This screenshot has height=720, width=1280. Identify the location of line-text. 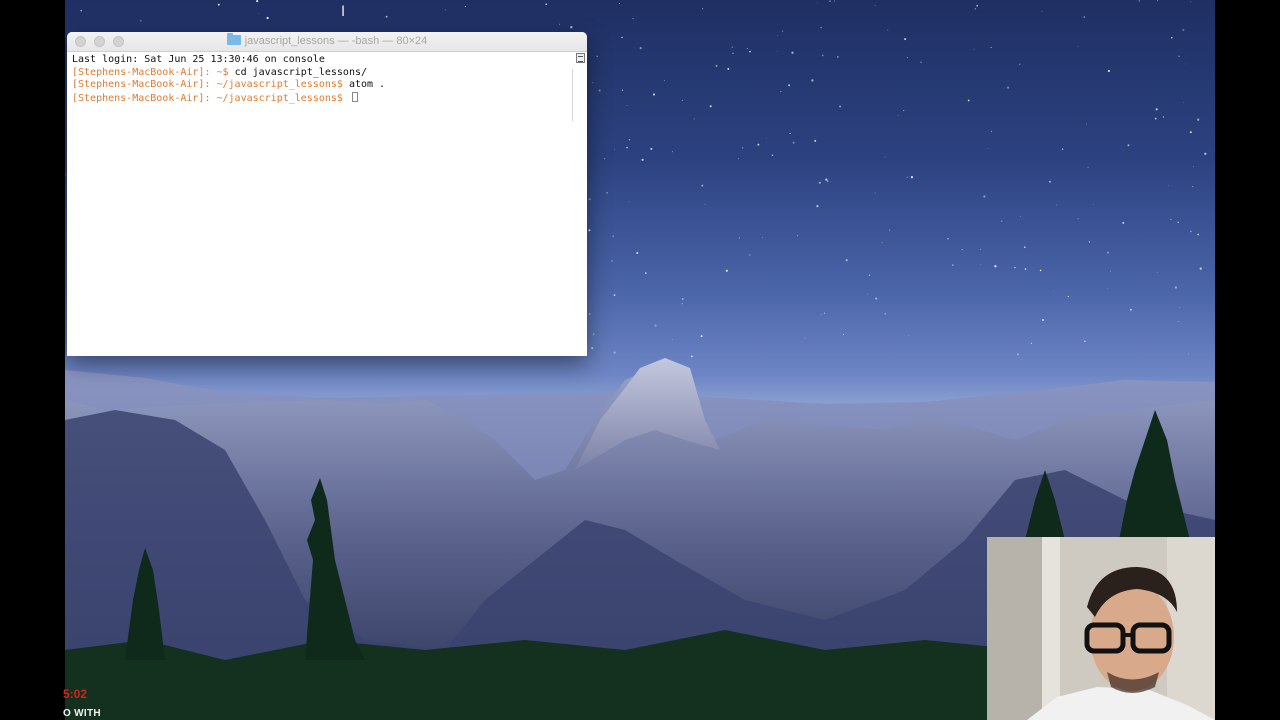
(346, 98).